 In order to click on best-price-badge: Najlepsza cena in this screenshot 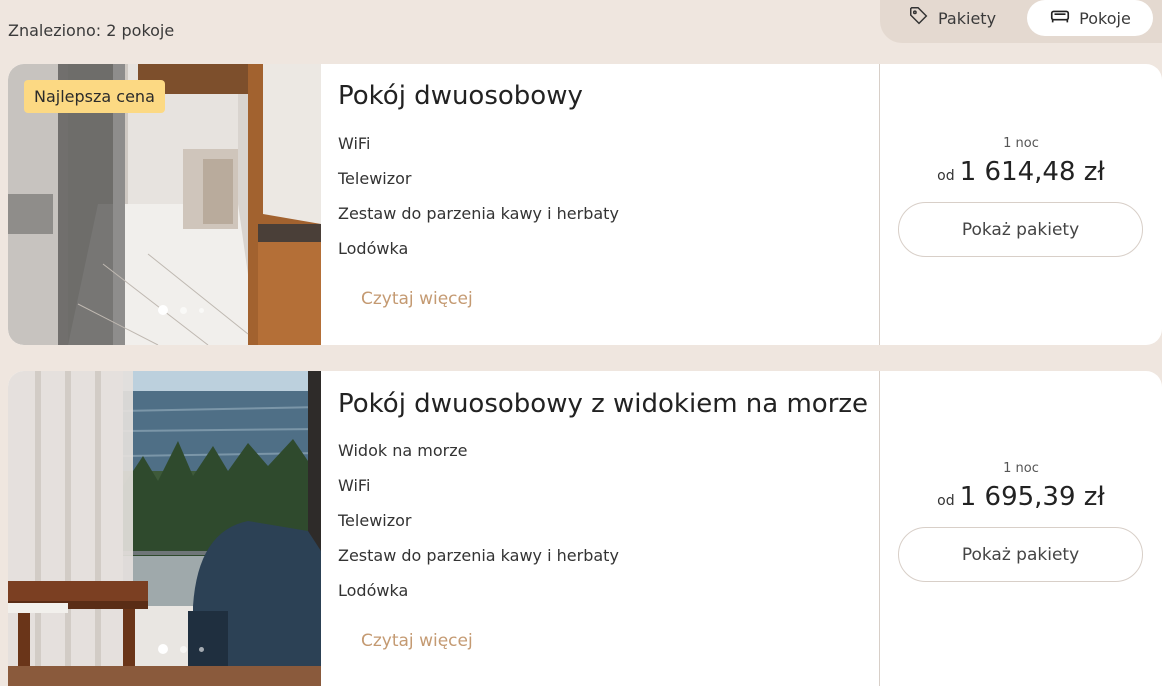, I will do `click(94, 96)`.